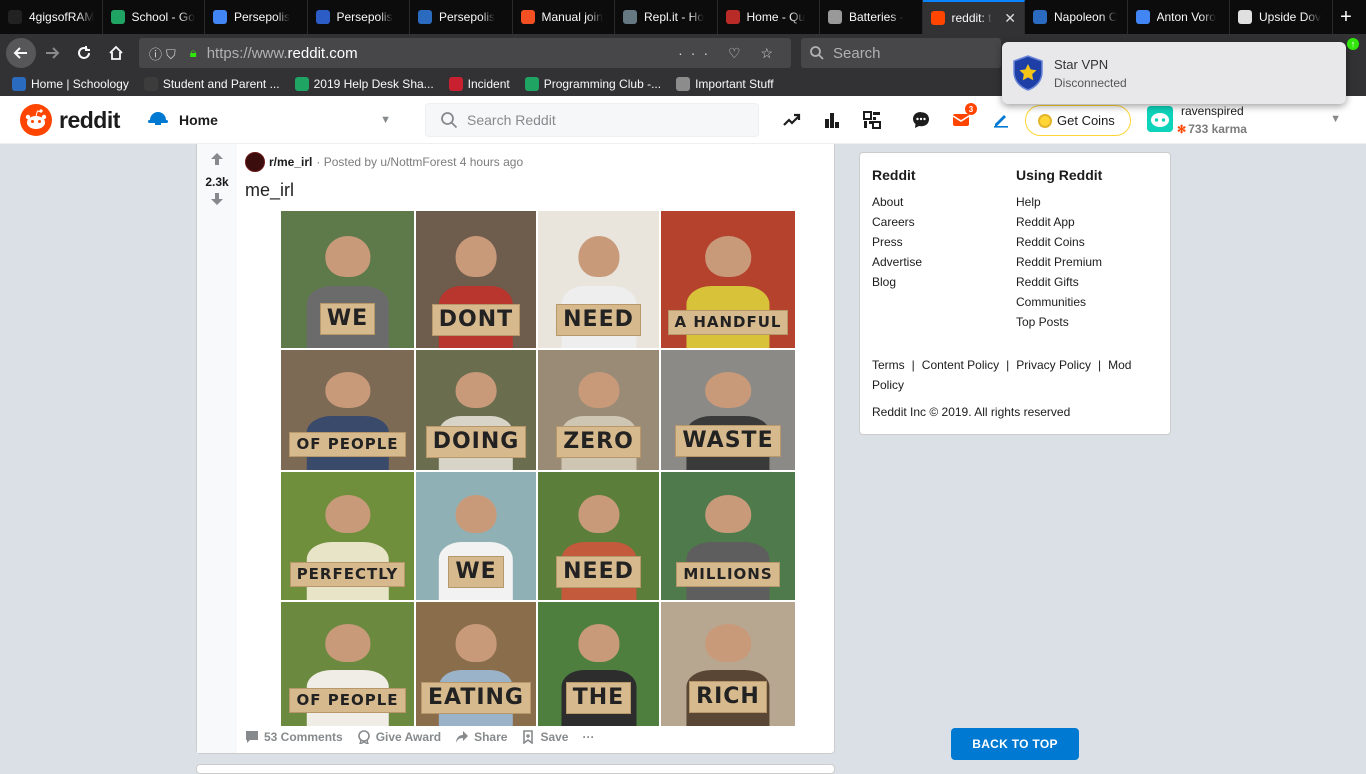 The width and height of the screenshot is (1366, 774). I want to click on user-menu: ravenspired ✻ 733 karma ▼, so click(1247, 120).